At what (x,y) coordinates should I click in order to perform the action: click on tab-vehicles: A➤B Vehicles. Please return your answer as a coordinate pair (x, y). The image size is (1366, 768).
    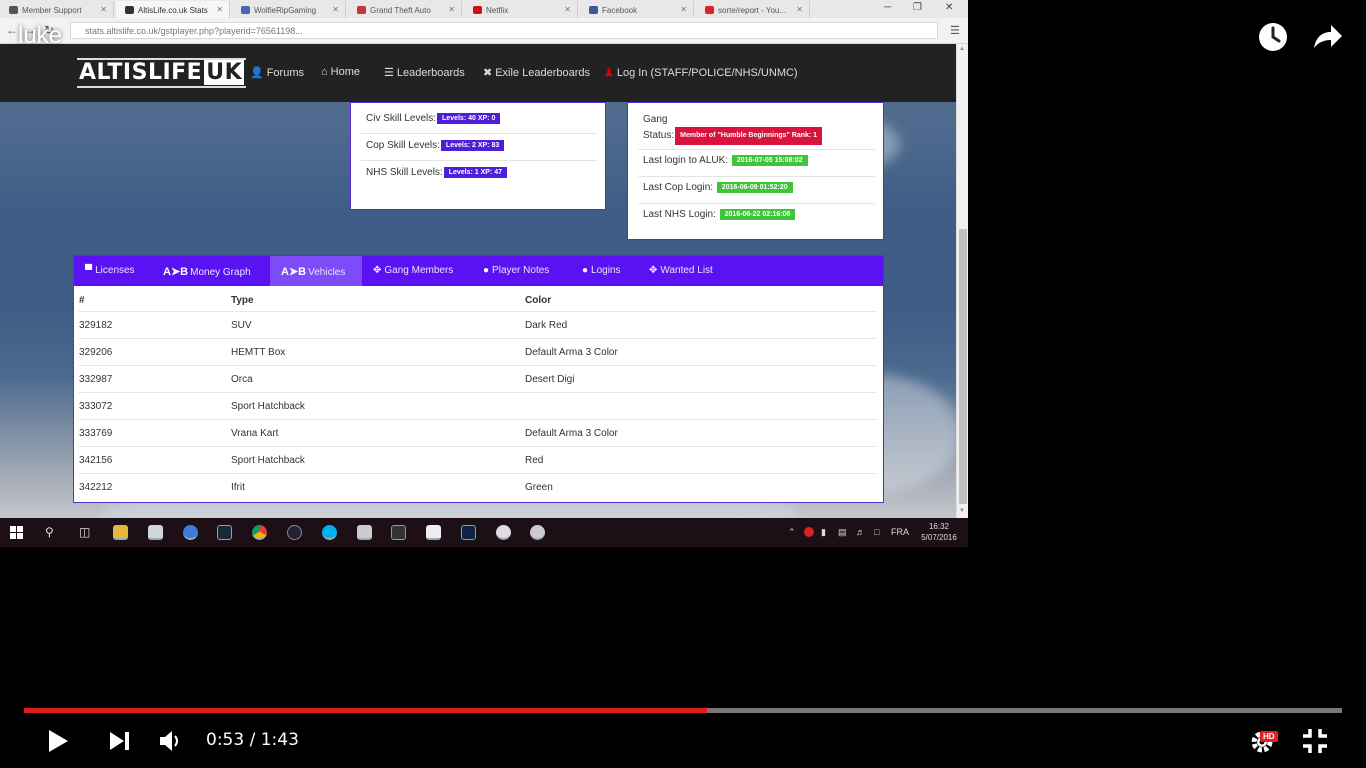
    Looking at the image, I should click on (316, 271).